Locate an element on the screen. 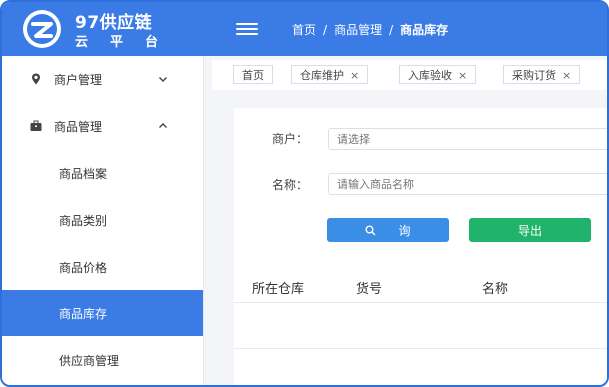 This screenshot has height=387, width=609. tab-purchase-order: 采购订货 × is located at coordinates (542, 74).